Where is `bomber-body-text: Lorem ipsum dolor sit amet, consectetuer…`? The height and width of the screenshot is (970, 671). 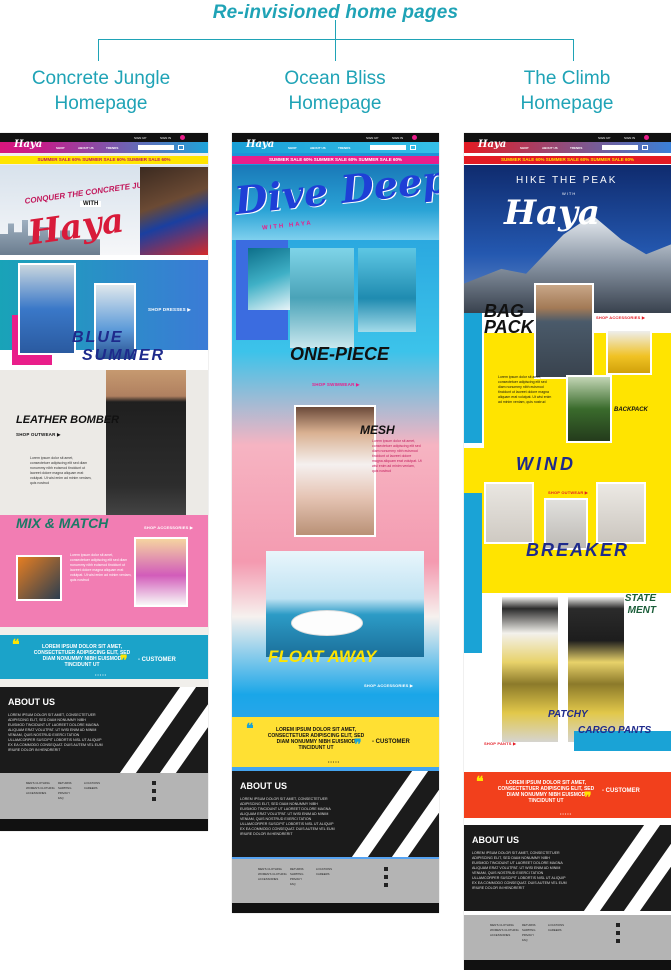
bomber-body-text: Lorem ipsum dolor sit amet, consectetuer… is located at coordinates (61, 470).